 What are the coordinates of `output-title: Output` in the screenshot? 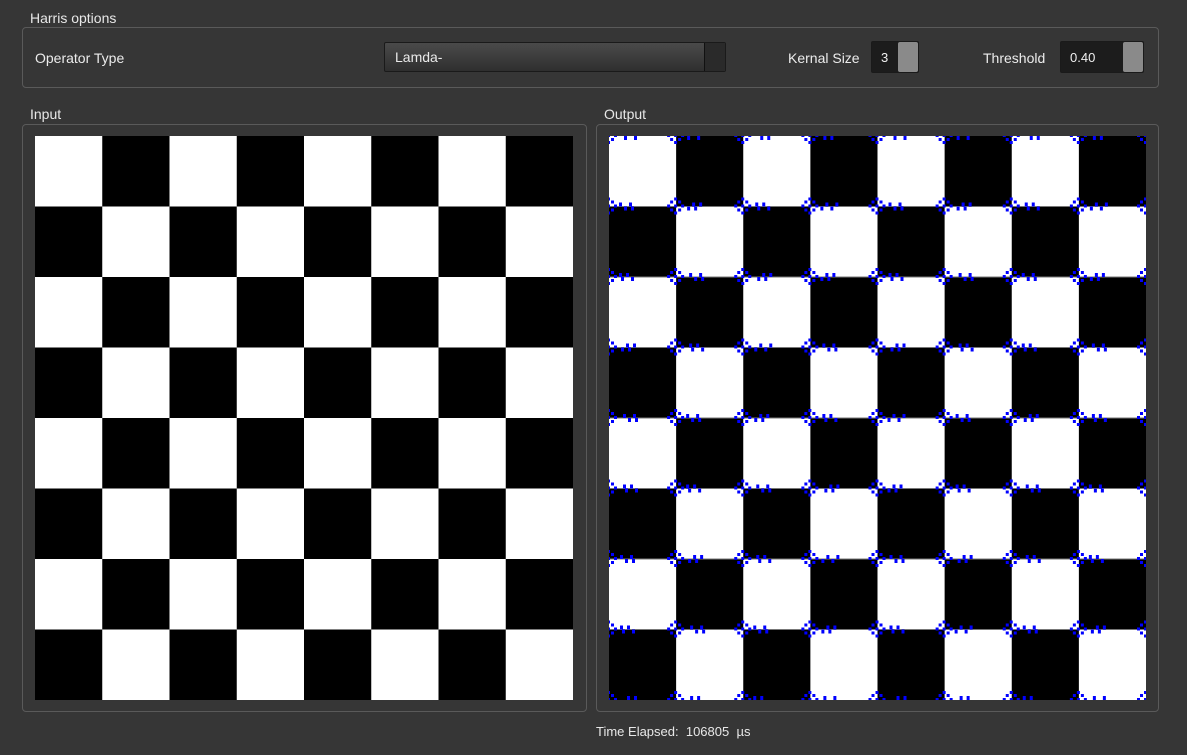 It's located at (625, 114).